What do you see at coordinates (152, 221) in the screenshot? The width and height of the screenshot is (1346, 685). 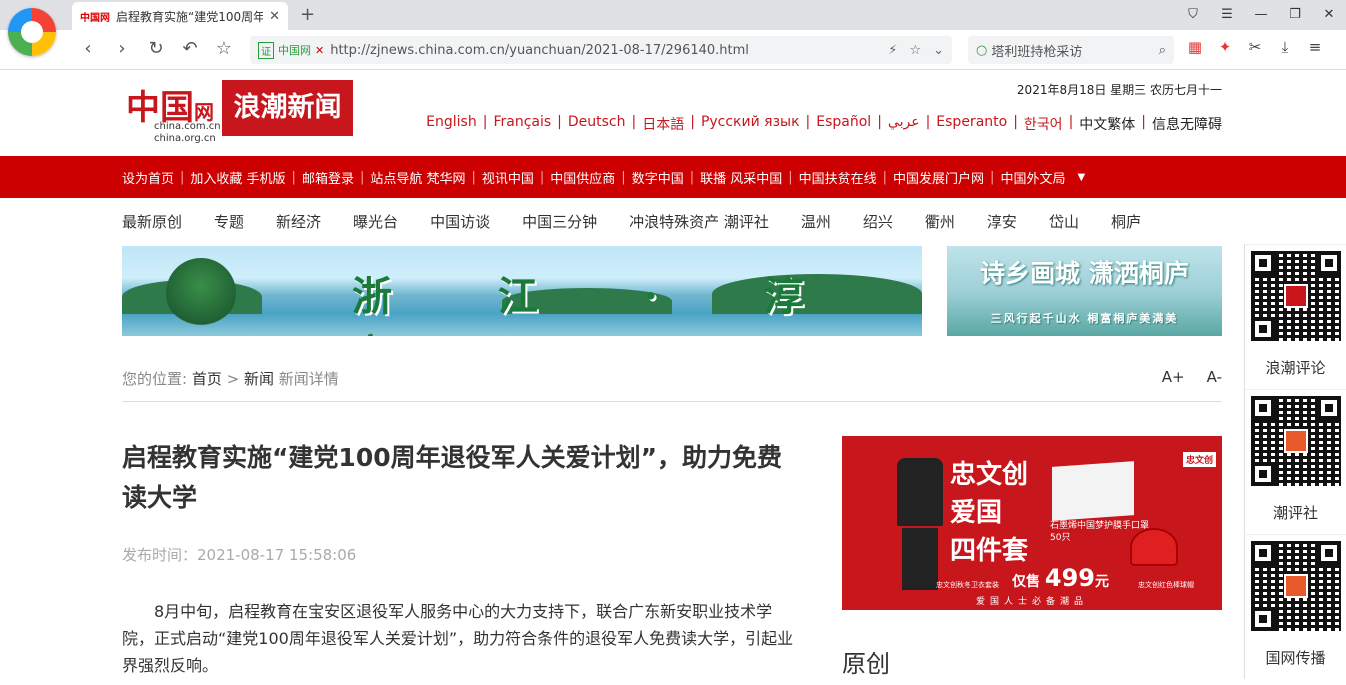 I see `channel-link: 最新原创` at bounding box center [152, 221].